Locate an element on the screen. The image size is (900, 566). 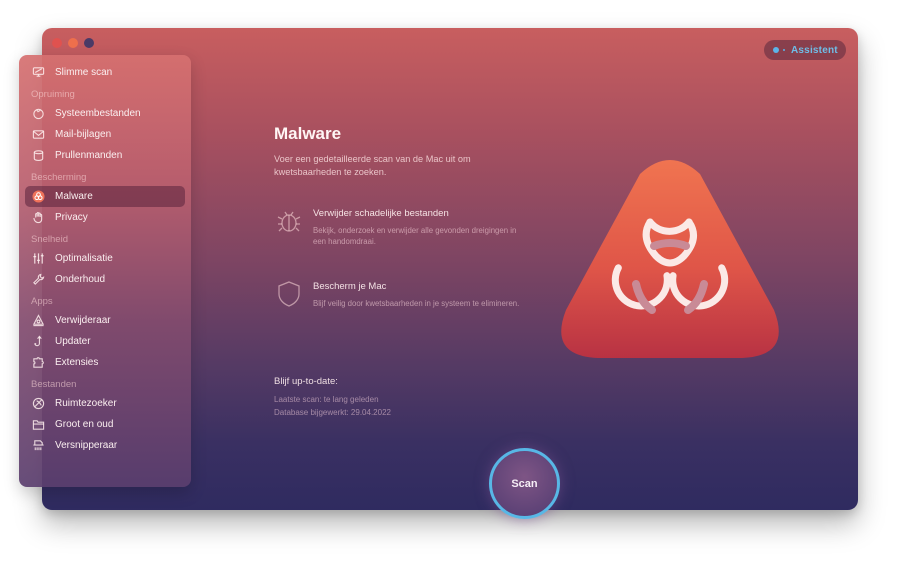
section-heading-snelheid: Snelheid is located at coordinates (49, 239).